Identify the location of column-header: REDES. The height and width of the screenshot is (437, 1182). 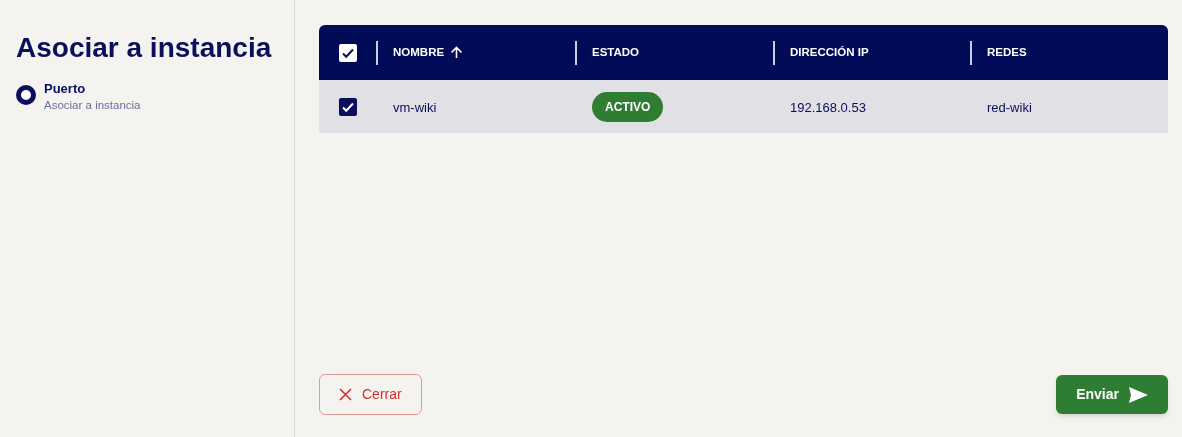
(1007, 52).